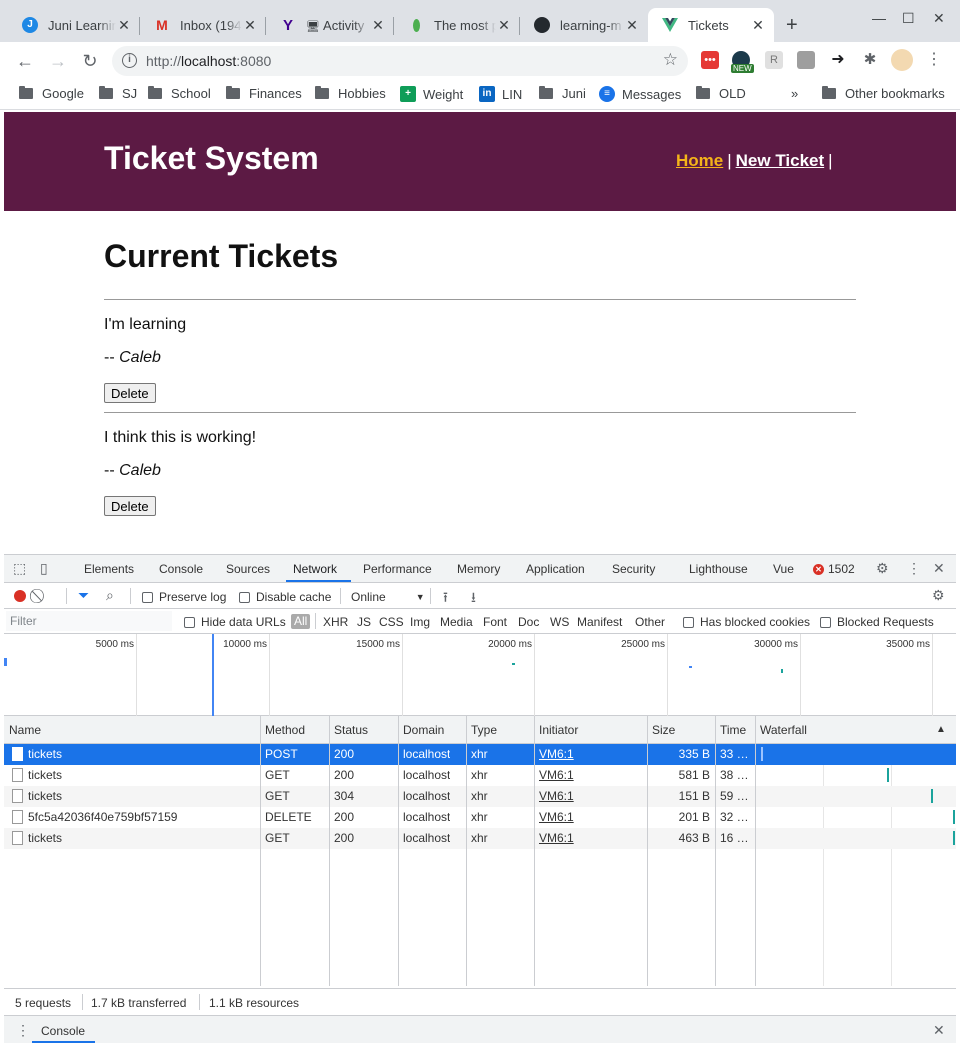  Describe the element at coordinates (780, 160) in the screenshot. I see `nav-new-ticket-link: New Ticket` at that location.